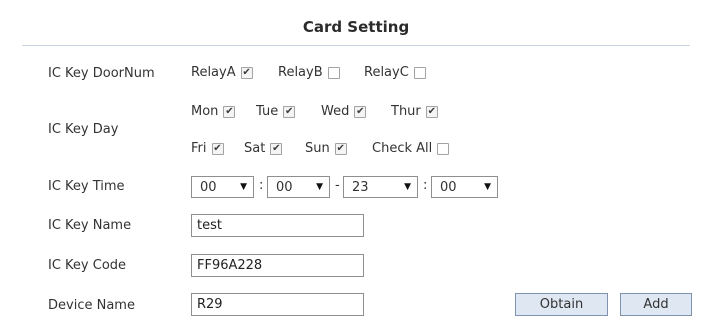 This screenshot has width=712, height=319. Describe the element at coordinates (402, 148) in the screenshot. I see `check-all-label: Check All` at that location.